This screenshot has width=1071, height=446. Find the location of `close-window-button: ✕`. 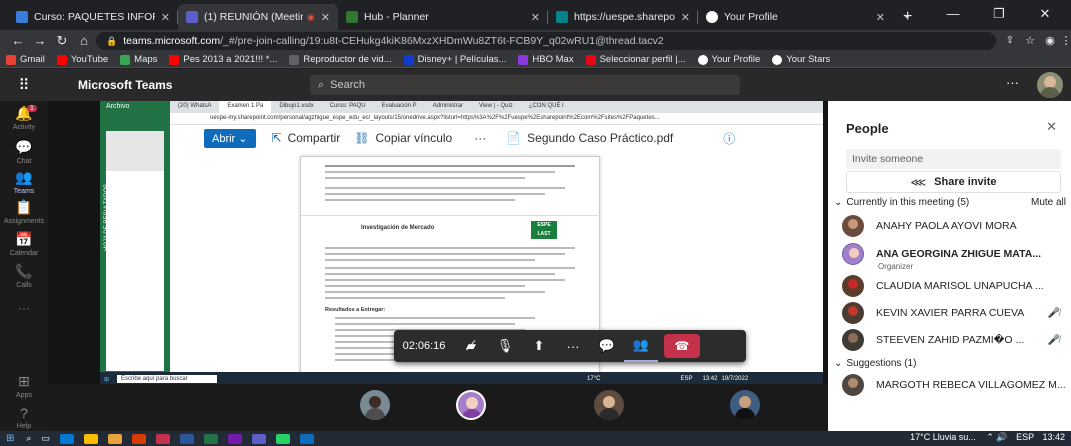

close-window-button: ✕ is located at coordinates (1045, 14).